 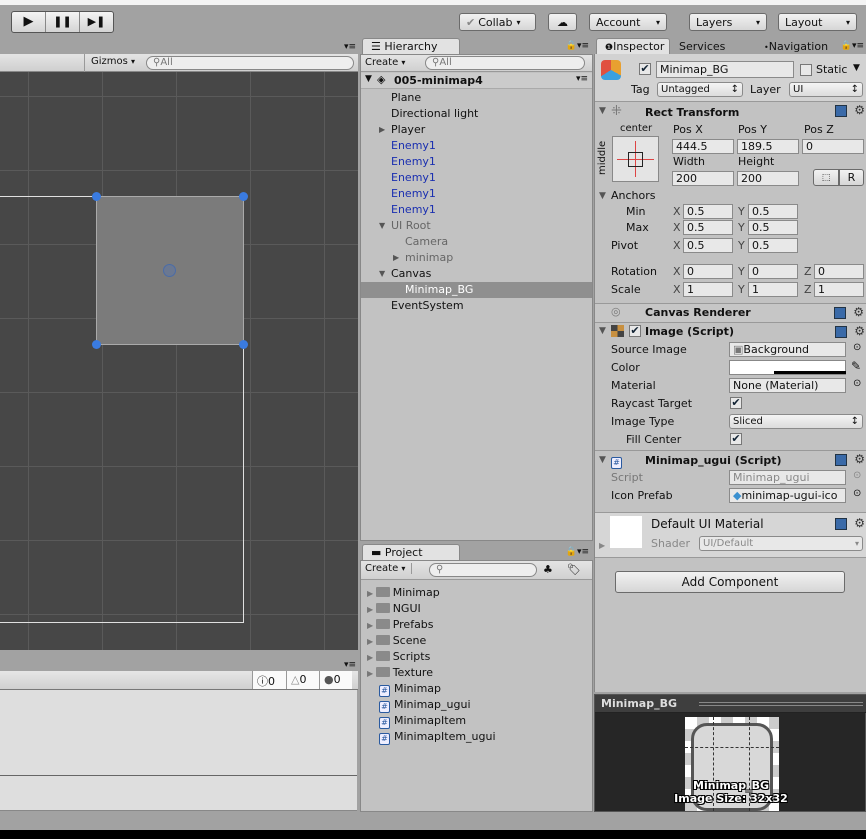 I want to click on scene-header: ▼ ◈ 005-minimap4 ▾≡, so click(x=476, y=81).